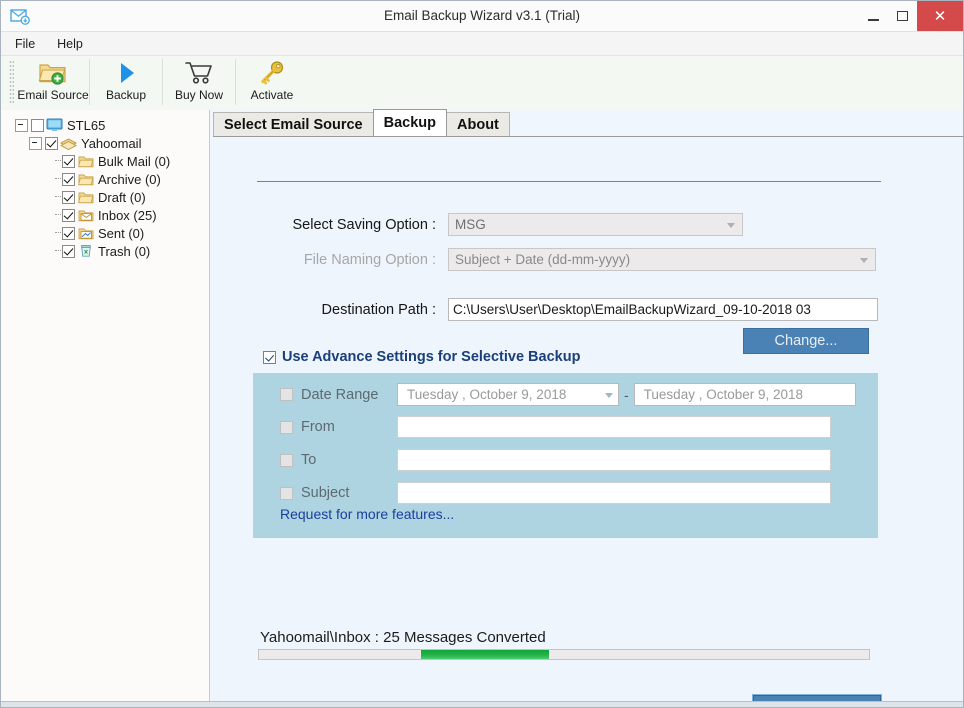  I want to click on sent-mail-icon, so click(85, 233).